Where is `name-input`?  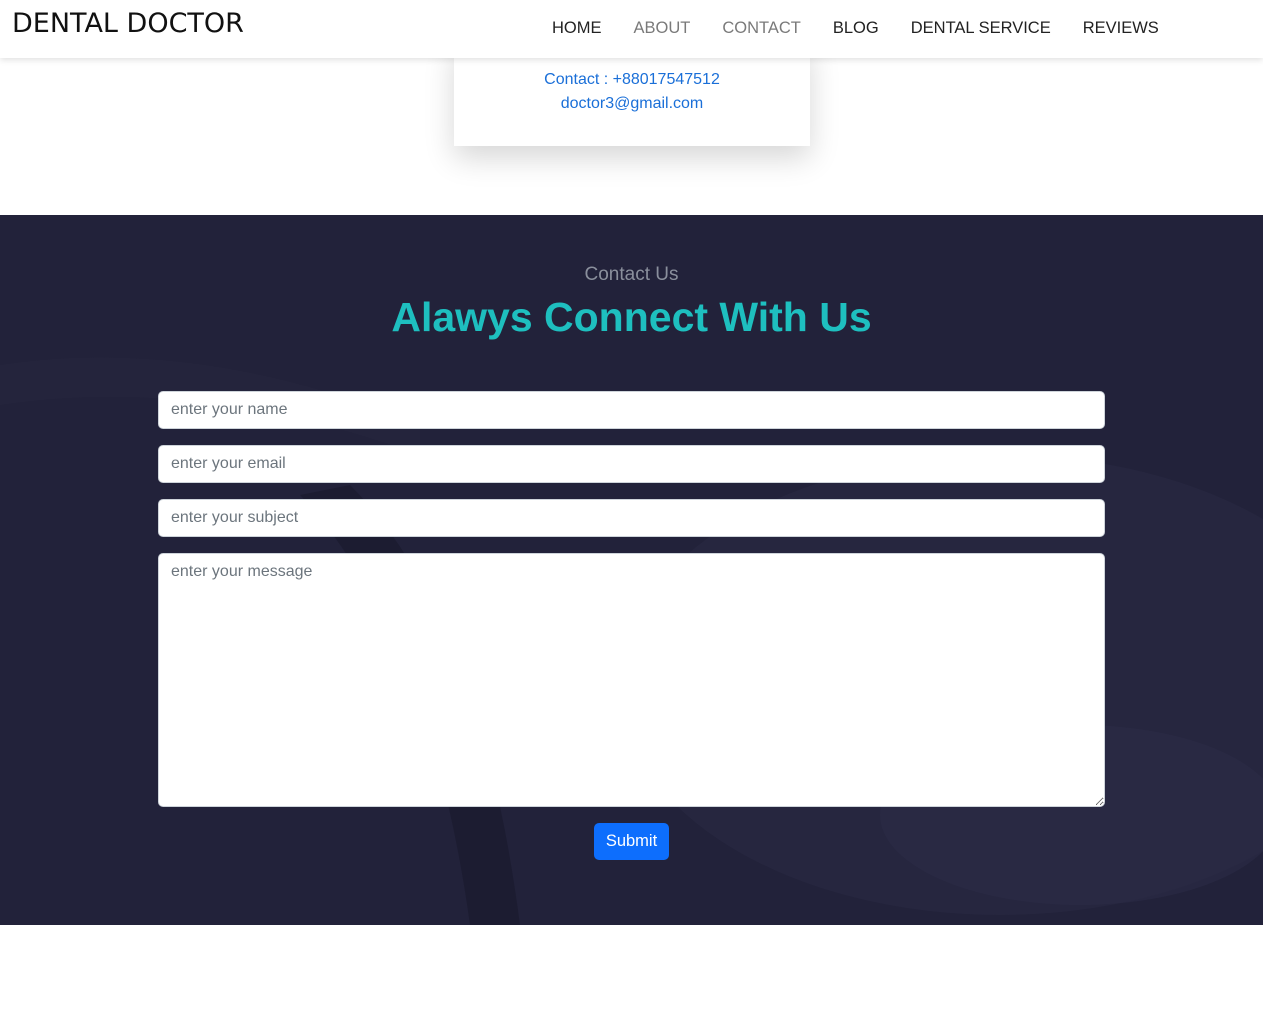 name-input is located at coordinates (631, 410).